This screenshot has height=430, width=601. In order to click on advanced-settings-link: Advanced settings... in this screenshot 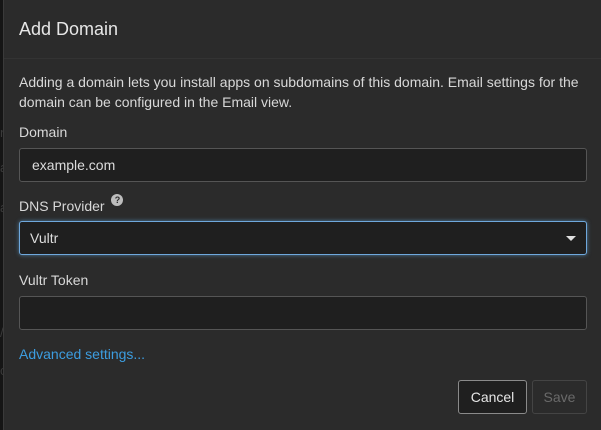, I will do `click(82, 354)`.